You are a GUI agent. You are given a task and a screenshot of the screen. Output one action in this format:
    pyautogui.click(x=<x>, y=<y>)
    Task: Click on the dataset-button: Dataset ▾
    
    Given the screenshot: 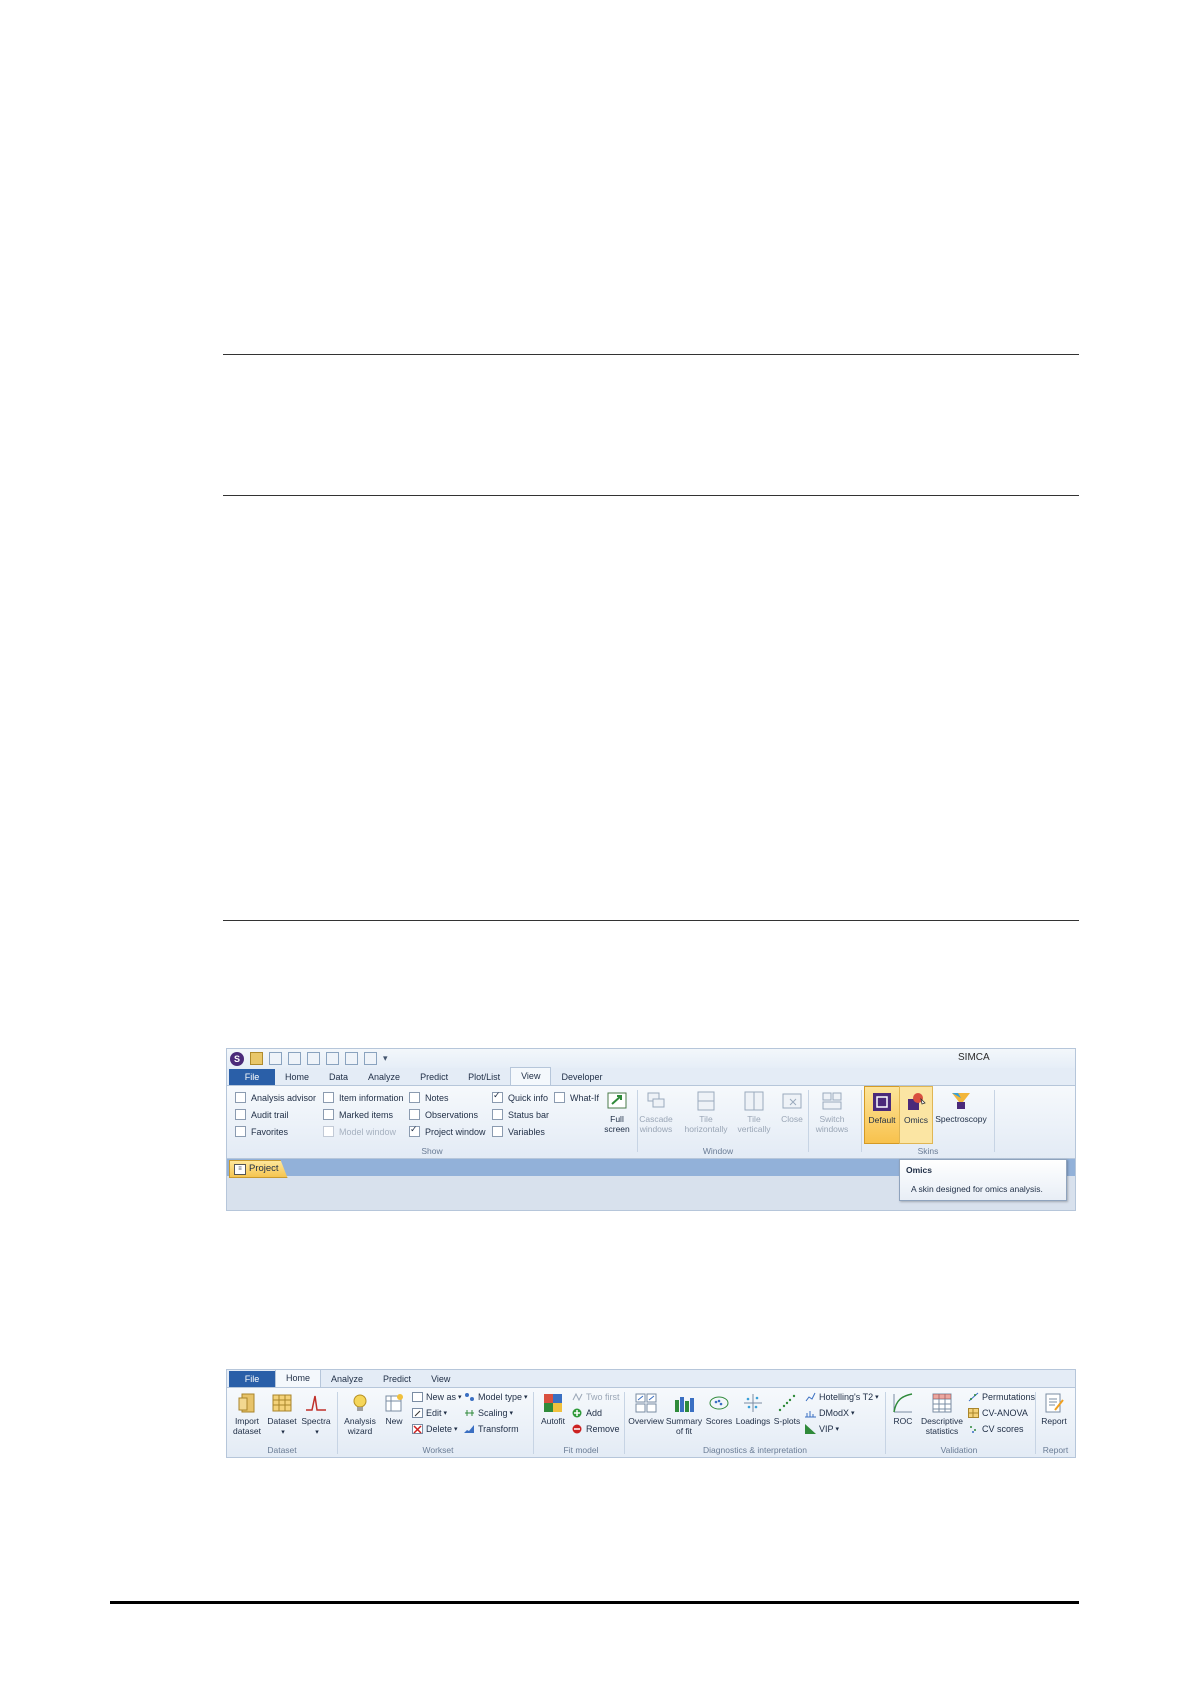 What is the action you would take?
    pyautogui.click(x=282, y=1413)
    